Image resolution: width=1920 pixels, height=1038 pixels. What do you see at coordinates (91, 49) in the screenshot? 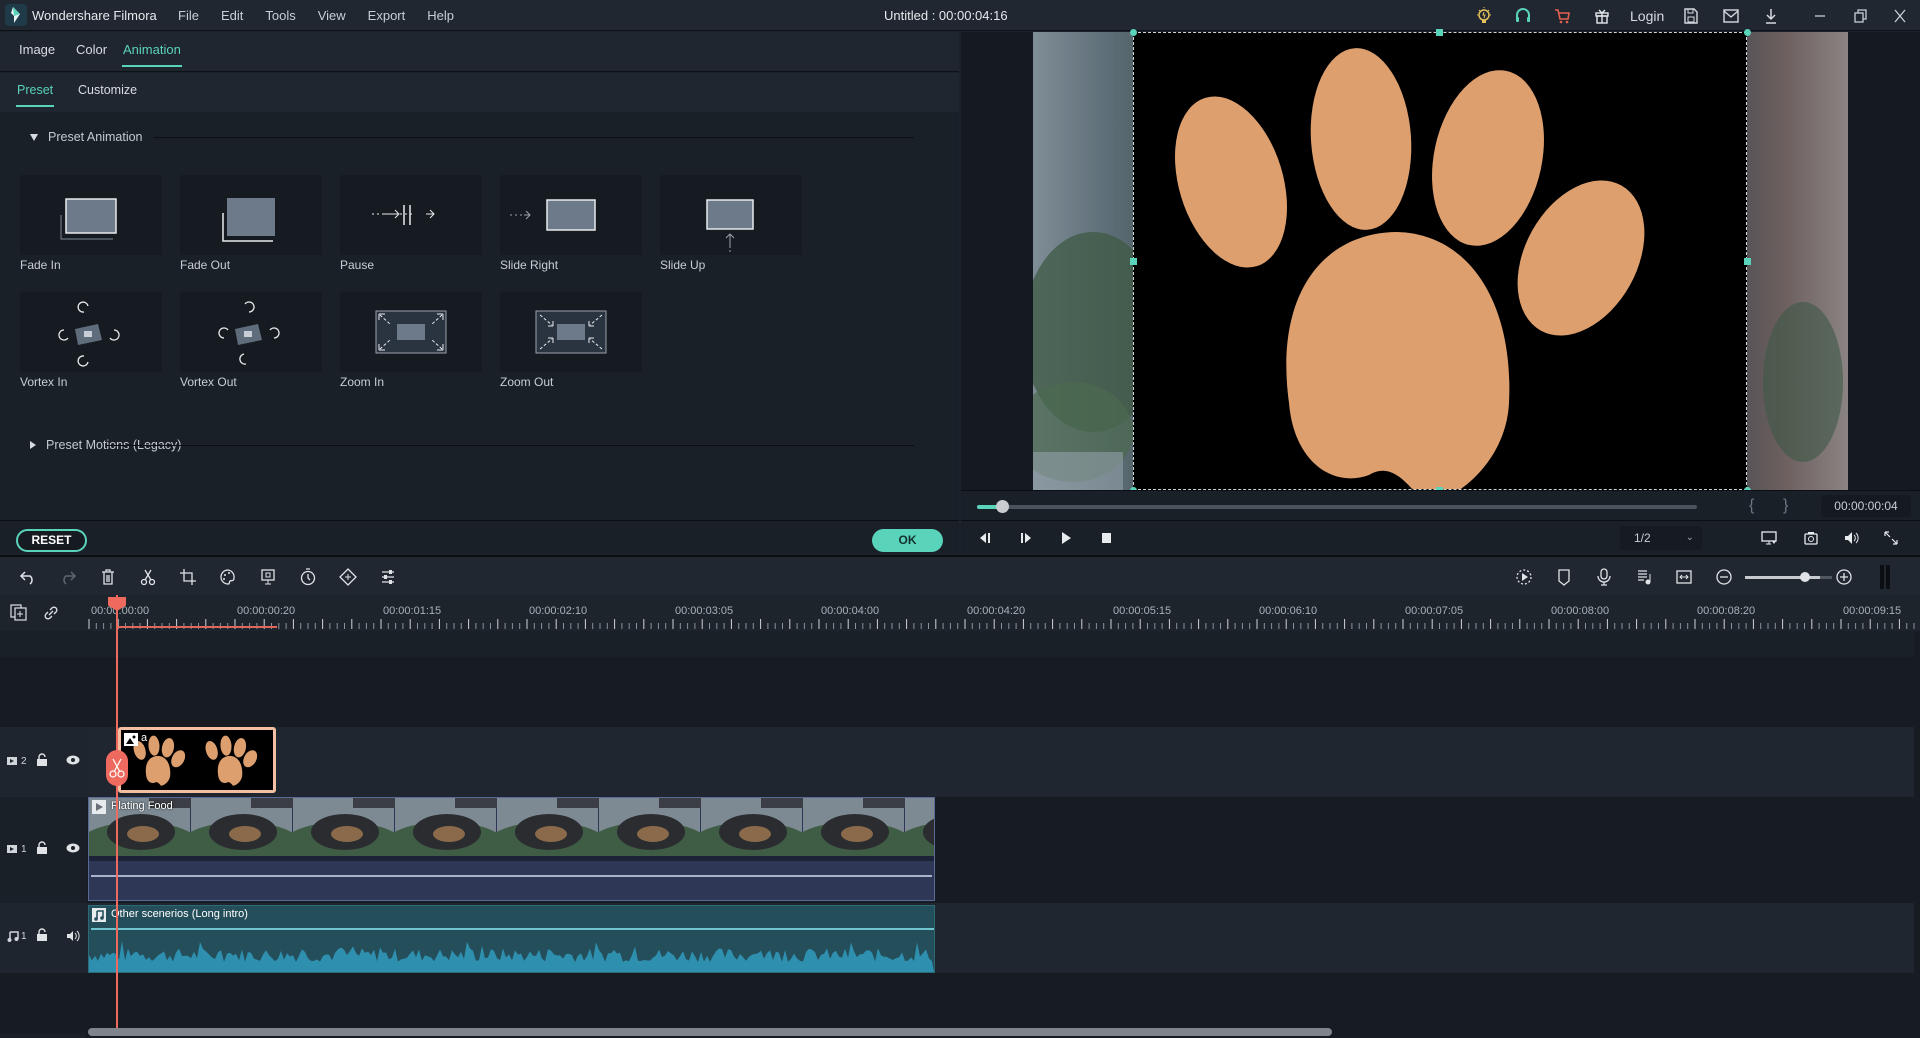
I see `tab-color: Color` at bounding box center [91, 49].